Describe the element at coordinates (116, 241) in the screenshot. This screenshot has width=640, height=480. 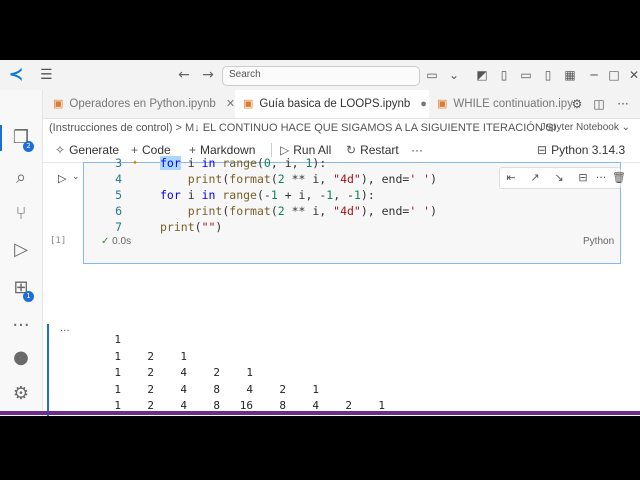
I see `cell-status: ✓ 0.0s` at that location.